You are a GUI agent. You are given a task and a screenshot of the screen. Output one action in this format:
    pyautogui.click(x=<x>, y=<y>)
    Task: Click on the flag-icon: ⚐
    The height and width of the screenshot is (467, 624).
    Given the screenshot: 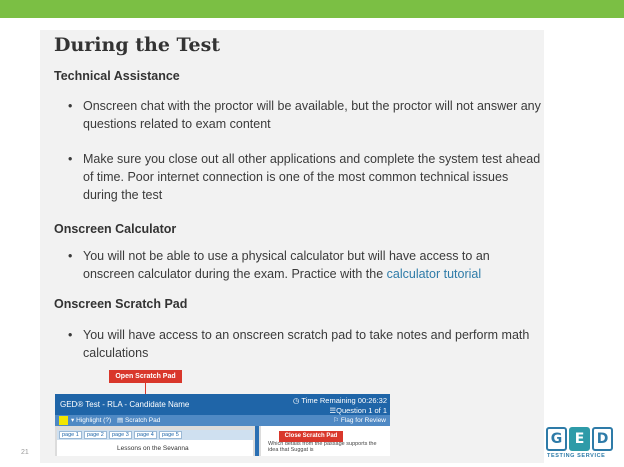 What is the action you would take?
    pyautogui.click(x=337, y=420)
    